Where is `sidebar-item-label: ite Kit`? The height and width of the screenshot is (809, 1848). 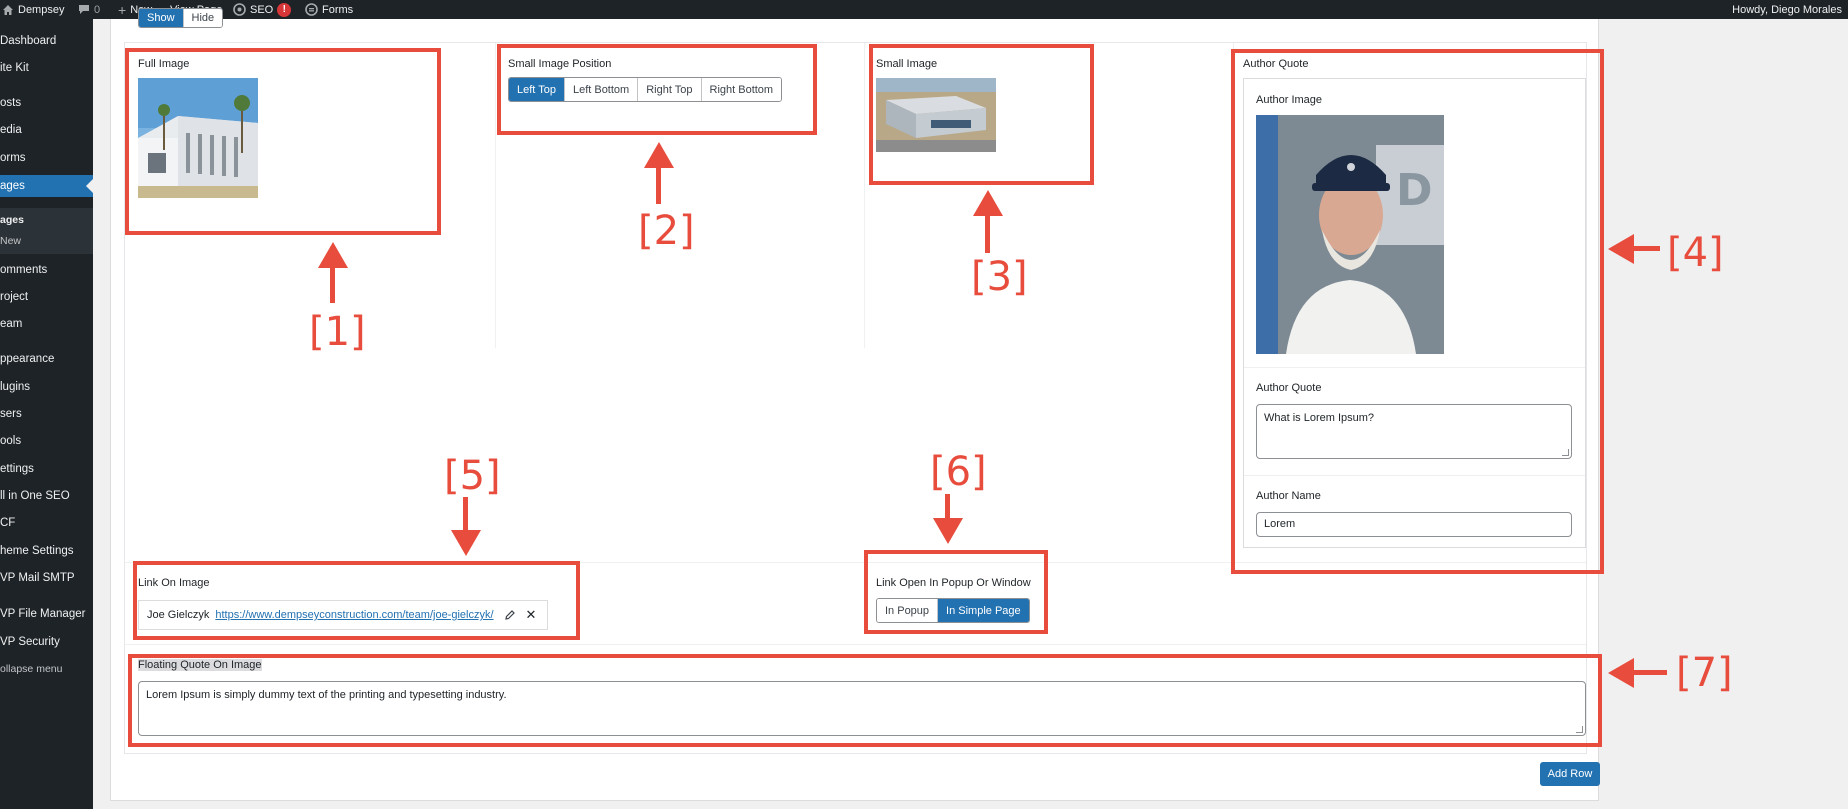 sidebar-item-label: ite Kit is located at coordinates (14, 68).